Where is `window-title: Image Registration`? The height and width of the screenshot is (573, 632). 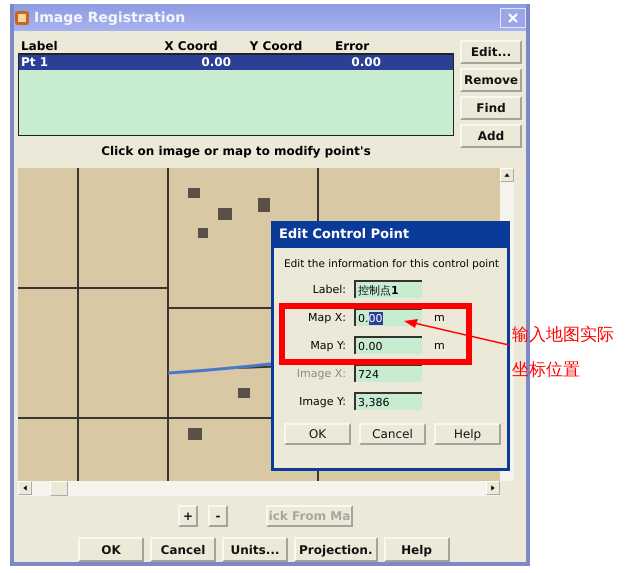
window-title: Image Registration is located at coordinates (110, 18).